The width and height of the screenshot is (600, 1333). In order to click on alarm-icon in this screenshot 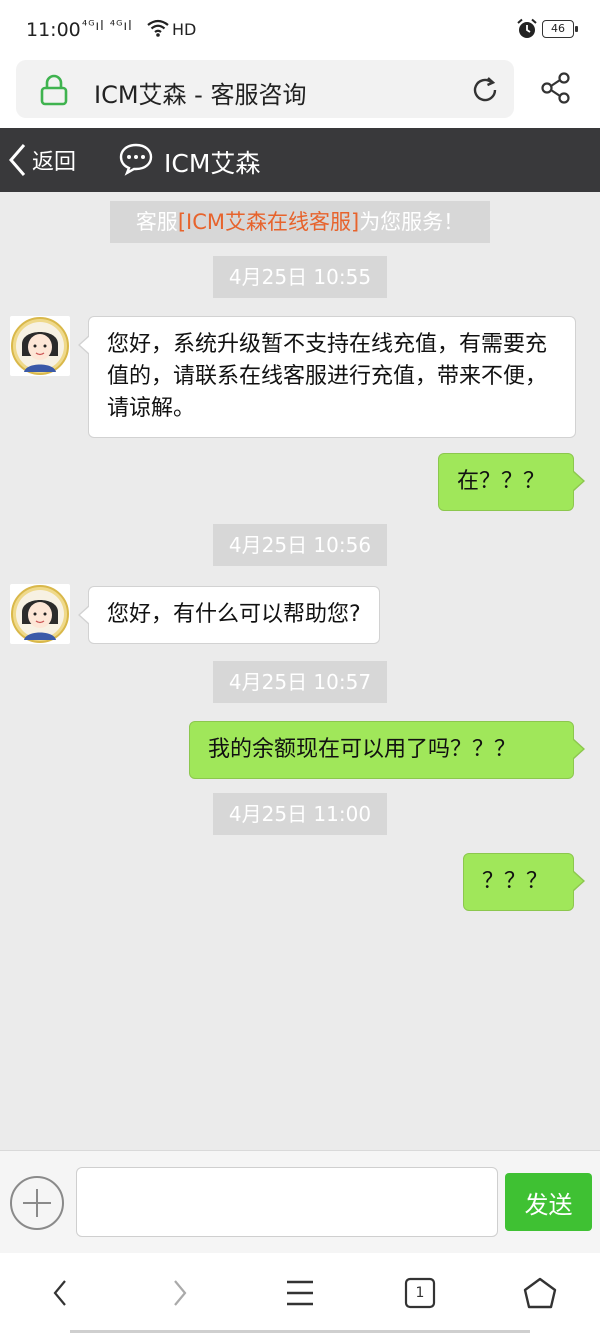, I will do `click(527, 31)`.